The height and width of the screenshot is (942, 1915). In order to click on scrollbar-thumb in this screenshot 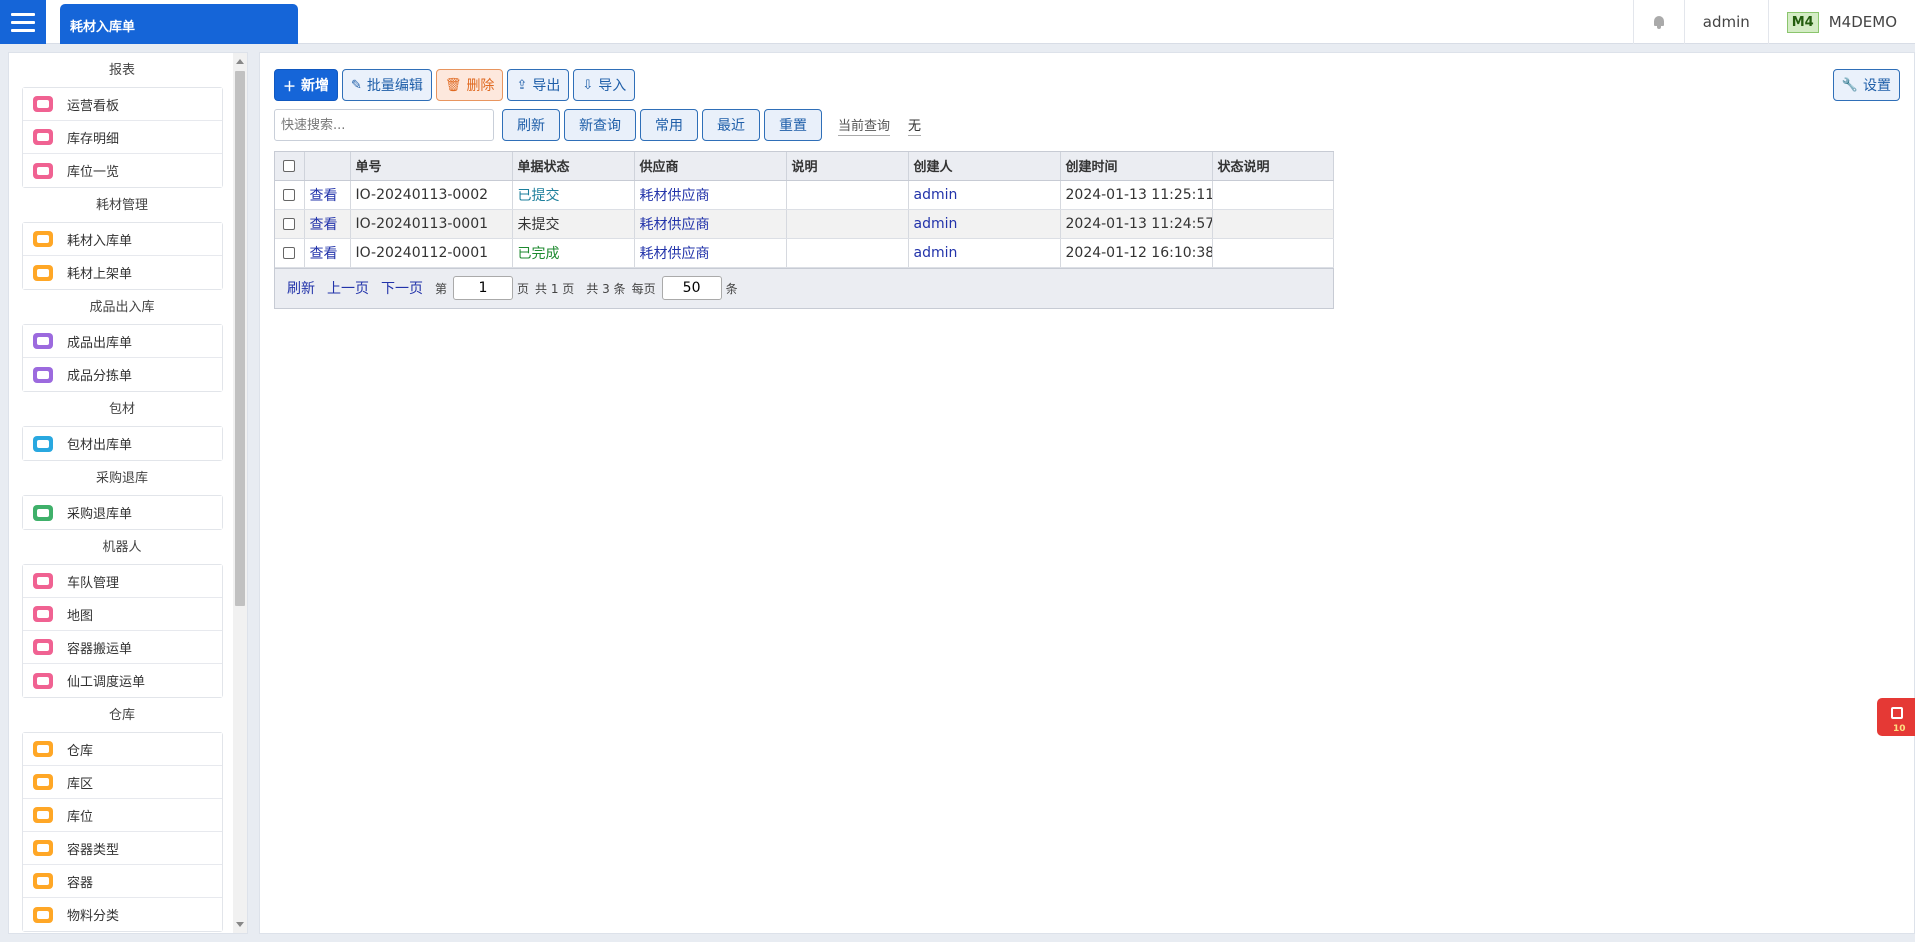, I will do `click(240, 338)`.